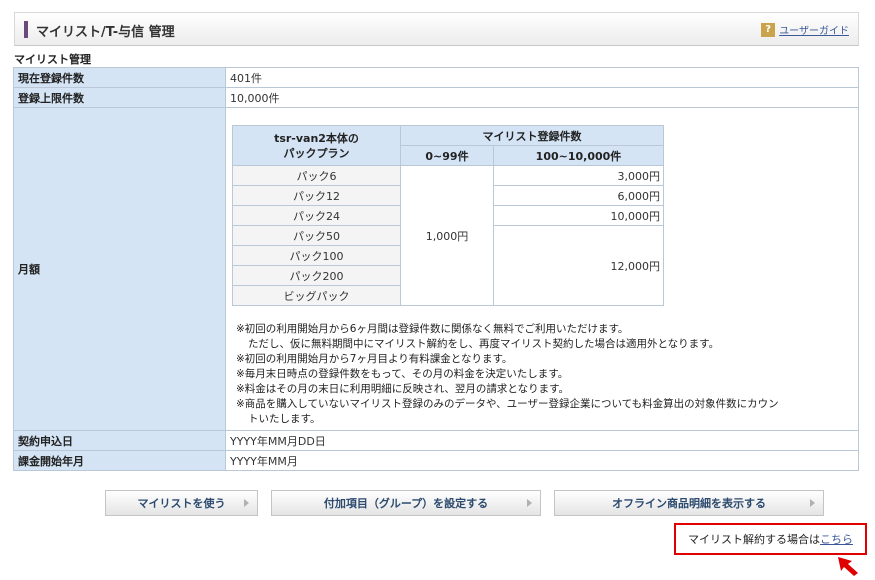 This screenshot has width=875, height=580. I want to click on col1-header: 0~99件, so click(447, 155).